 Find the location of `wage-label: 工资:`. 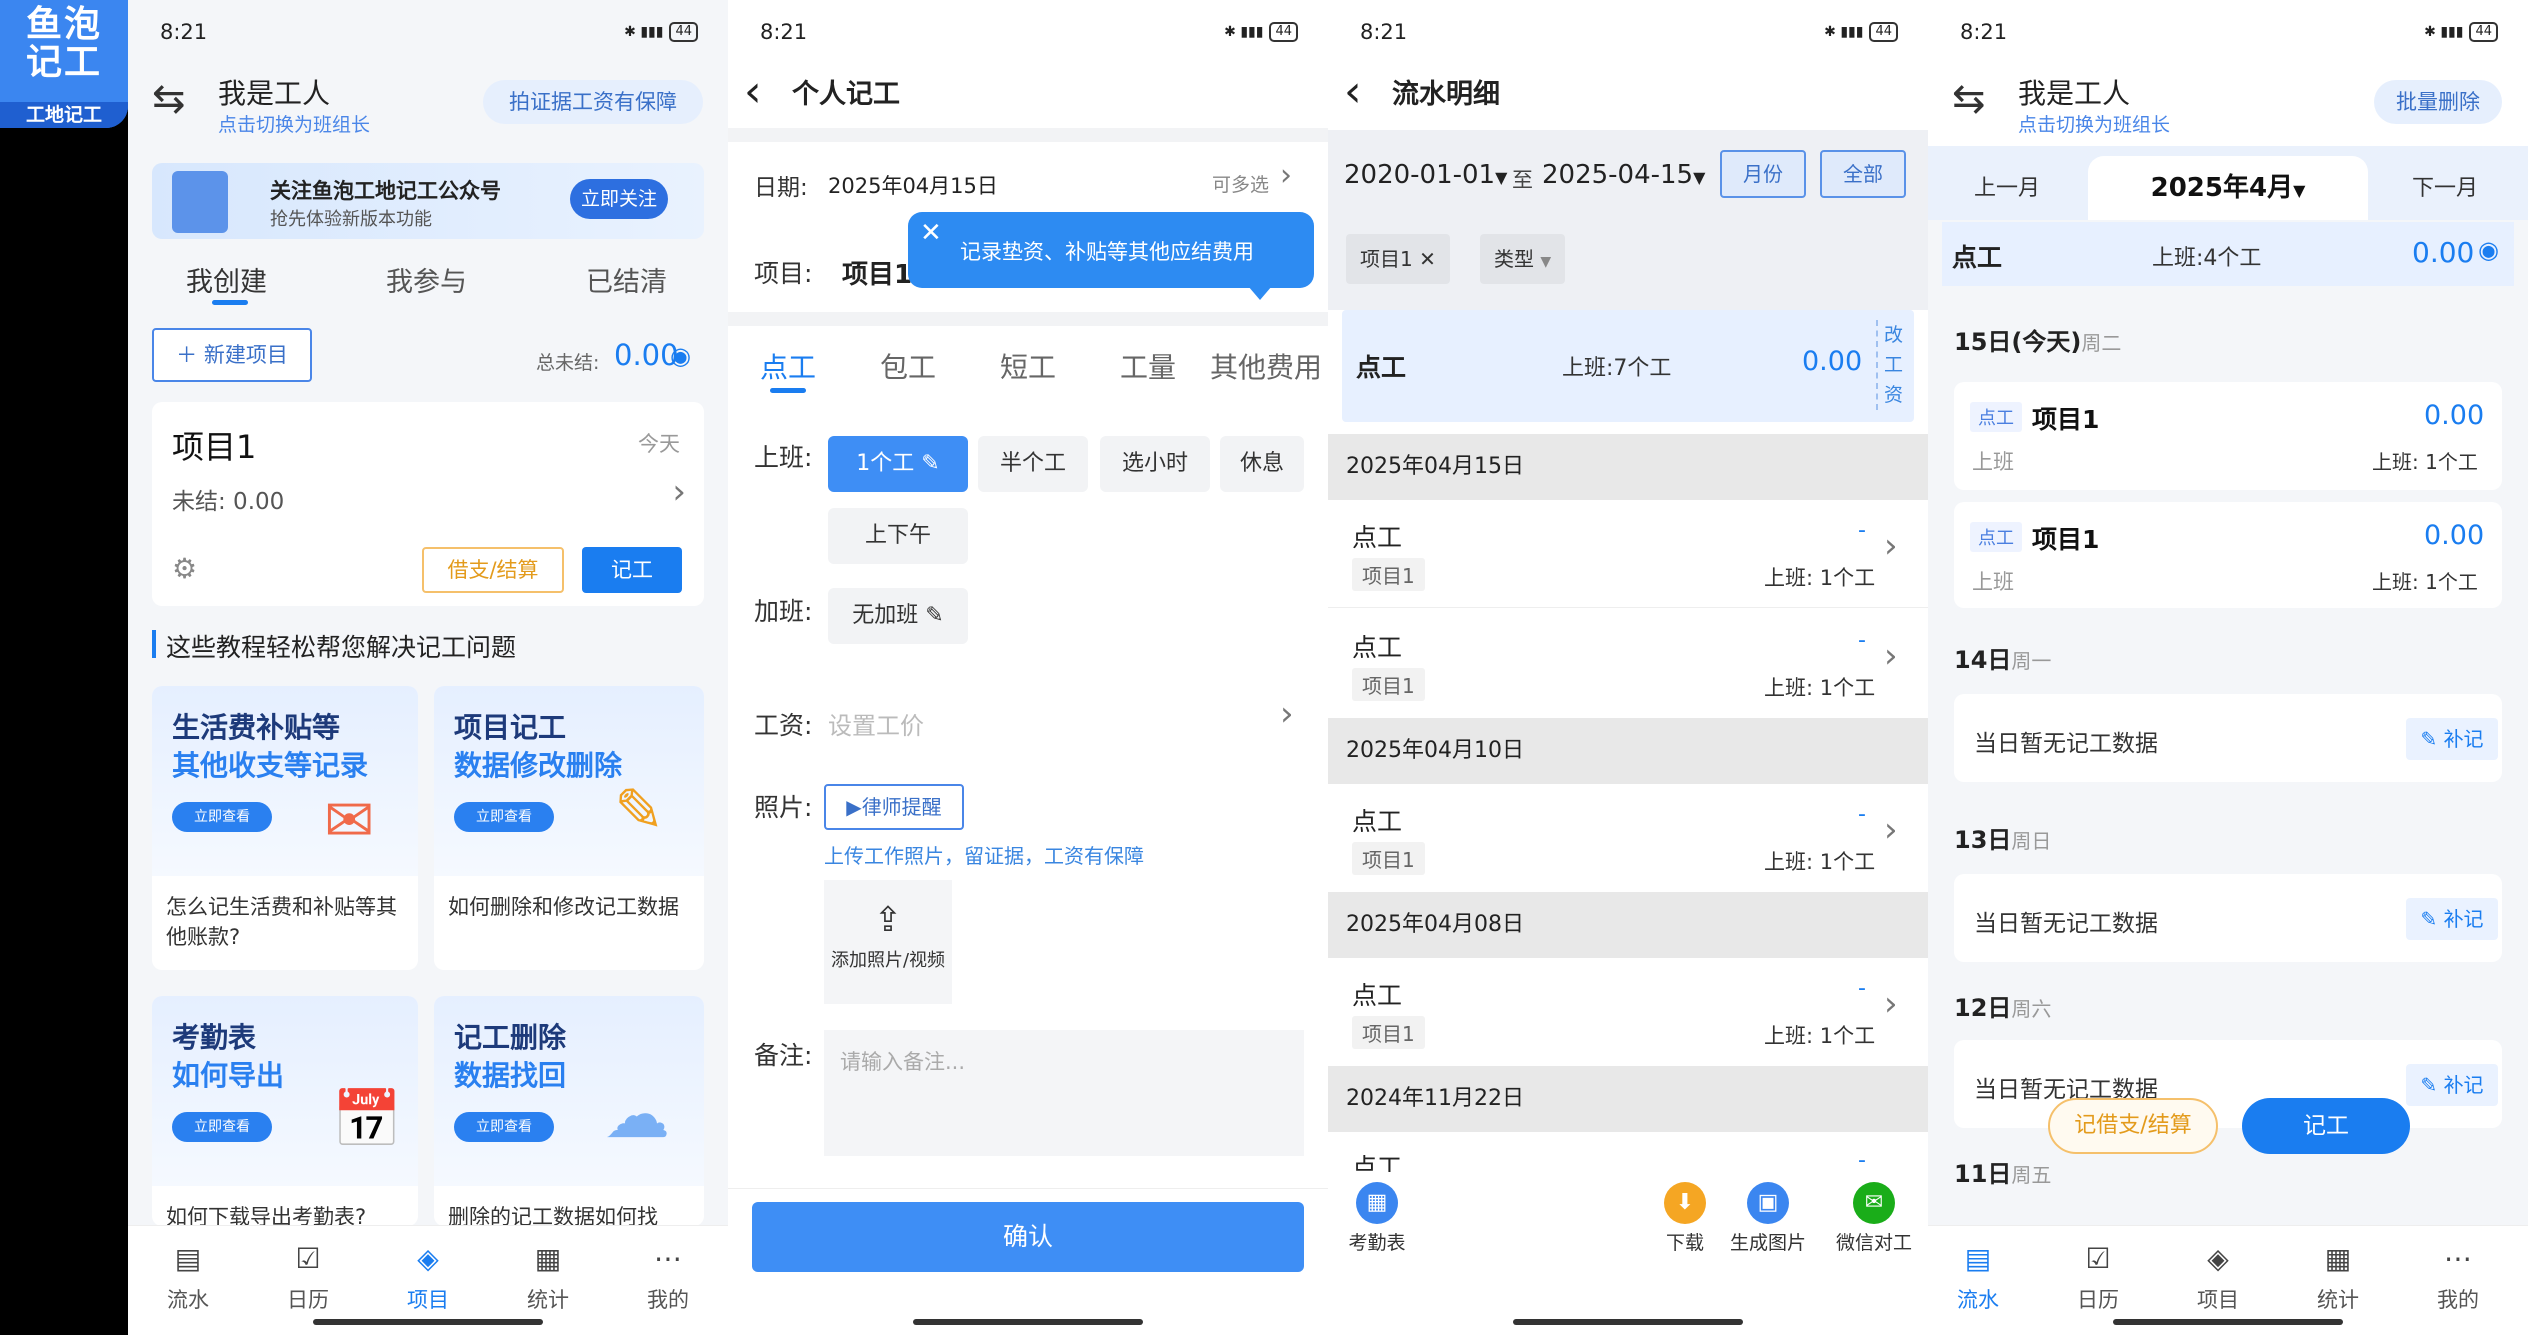

wage-label: 工资: is located at coordinates (783, 725).